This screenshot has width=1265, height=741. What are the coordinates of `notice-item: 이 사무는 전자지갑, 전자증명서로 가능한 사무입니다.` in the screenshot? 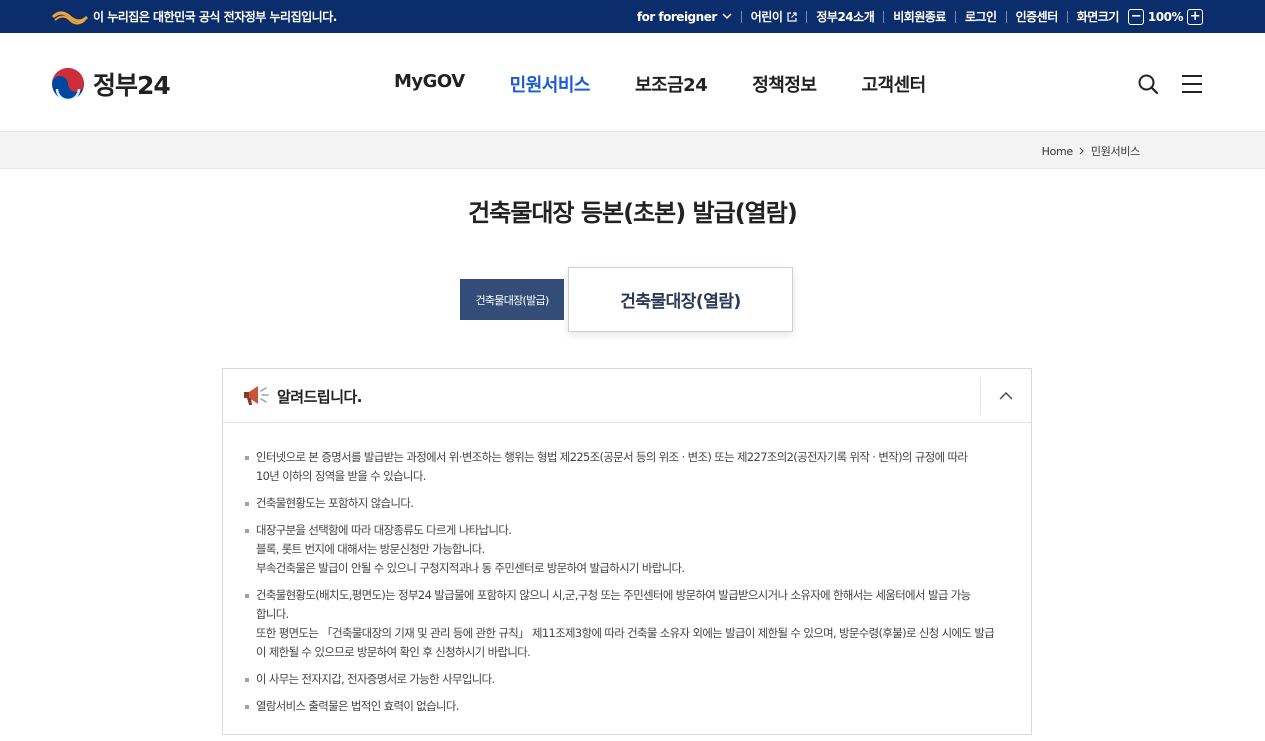 It's located at (627, 679).